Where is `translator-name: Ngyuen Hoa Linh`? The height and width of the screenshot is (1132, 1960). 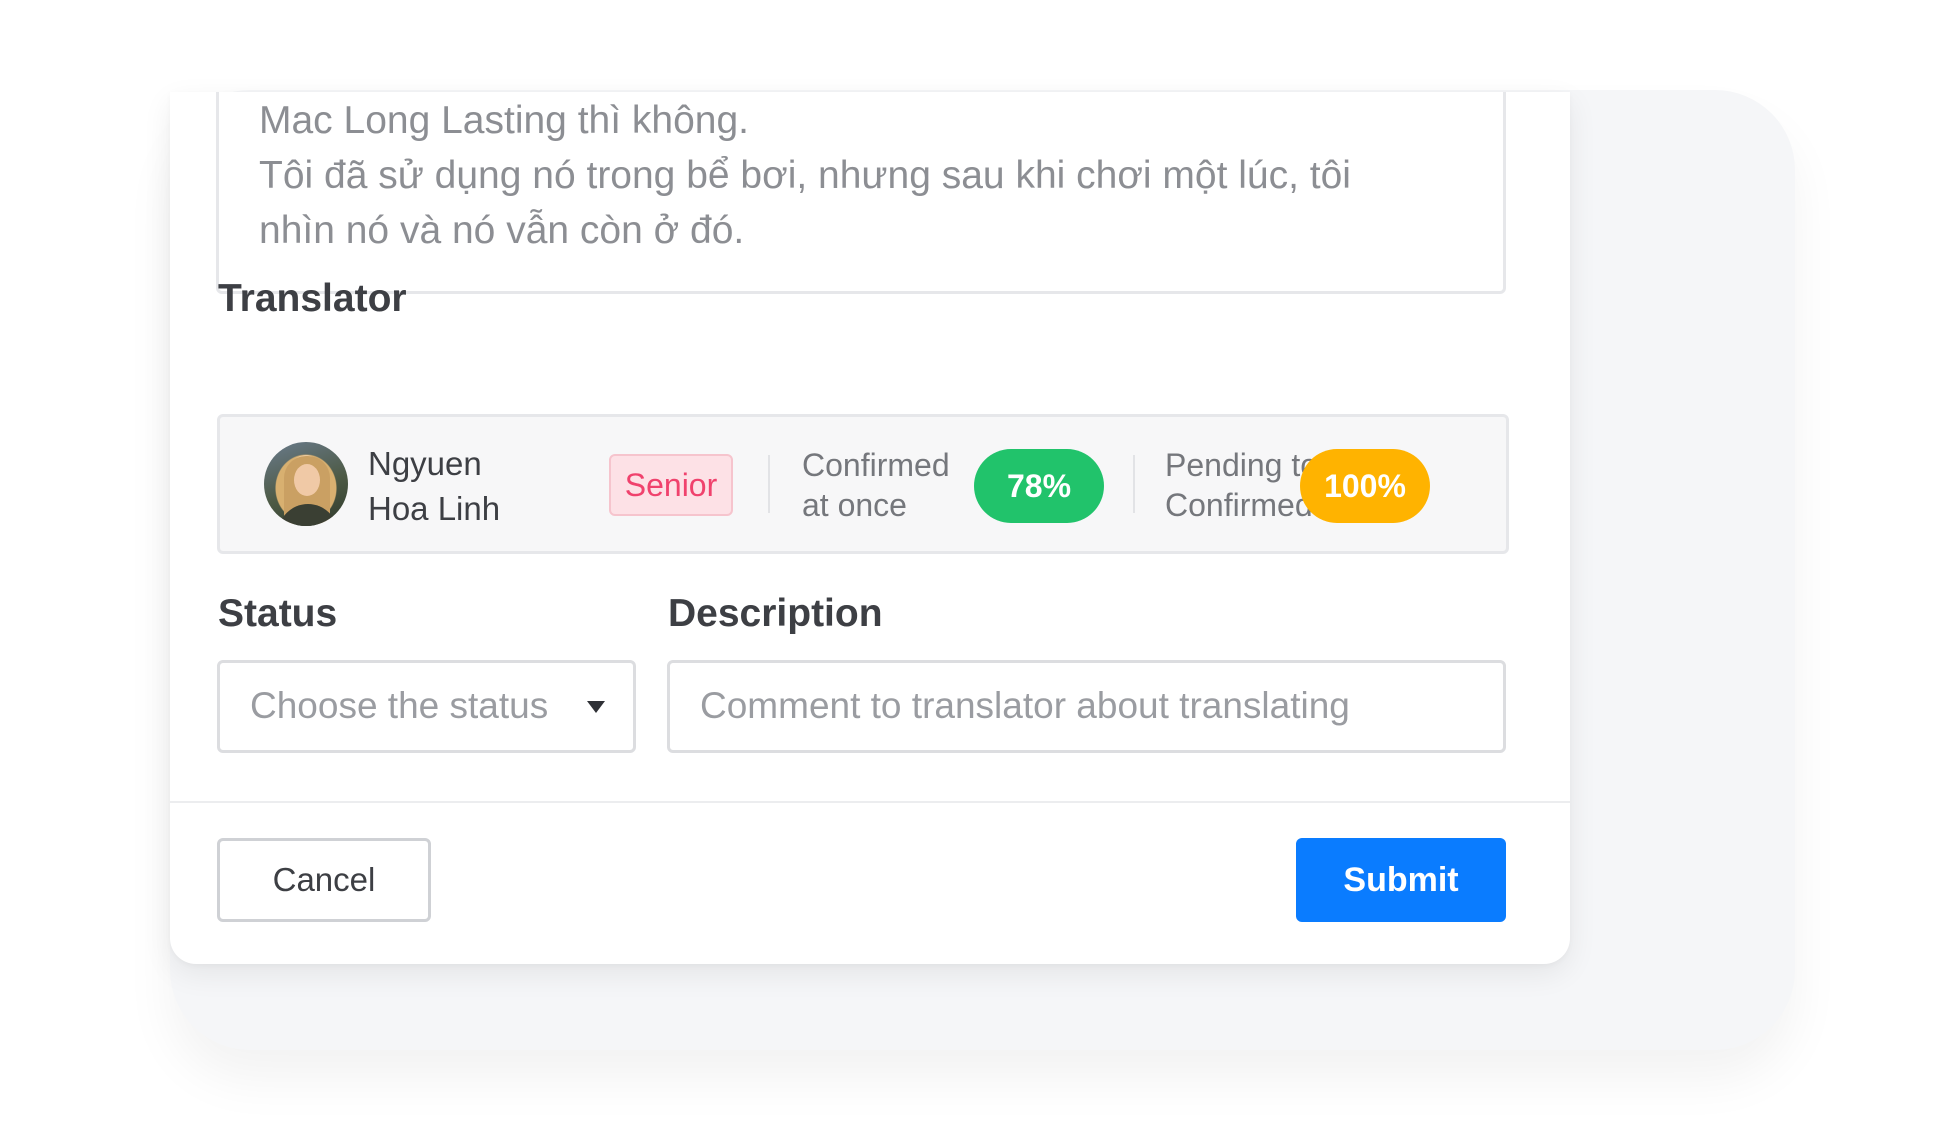
translator-name: Ngyuen Hoa Linh is located at coordinates (468, 486).